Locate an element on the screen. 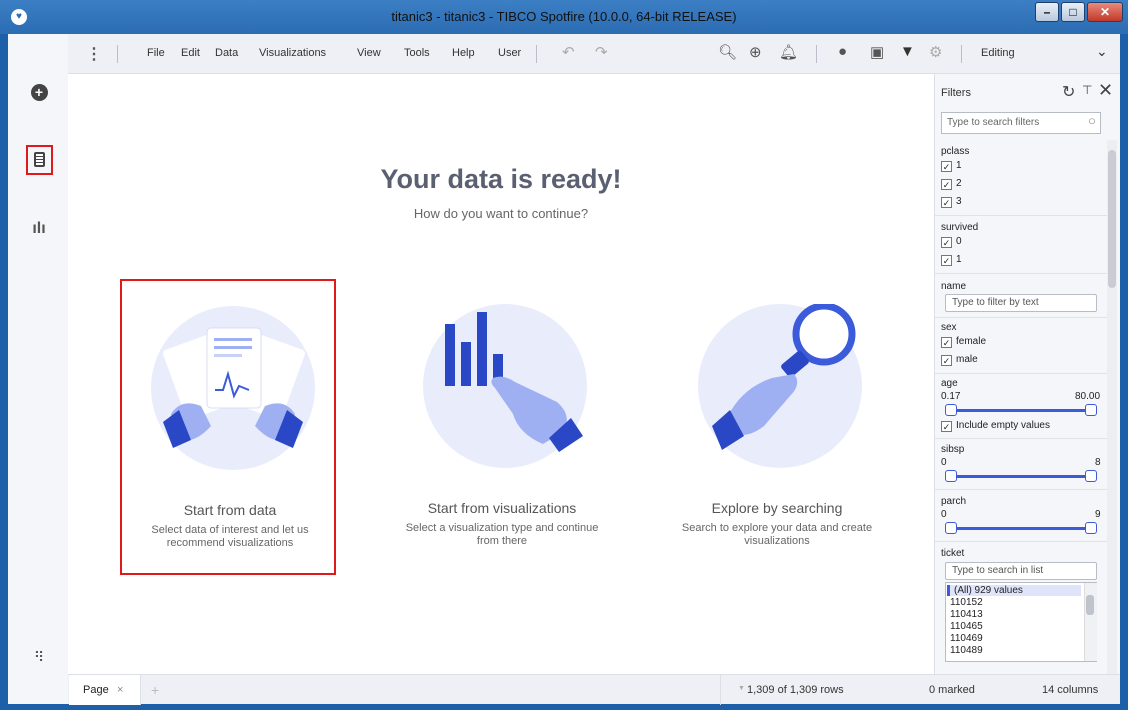 This screenshot has height=710, width=1128. menu-tools: Tools is located at coordinates (417, 53).